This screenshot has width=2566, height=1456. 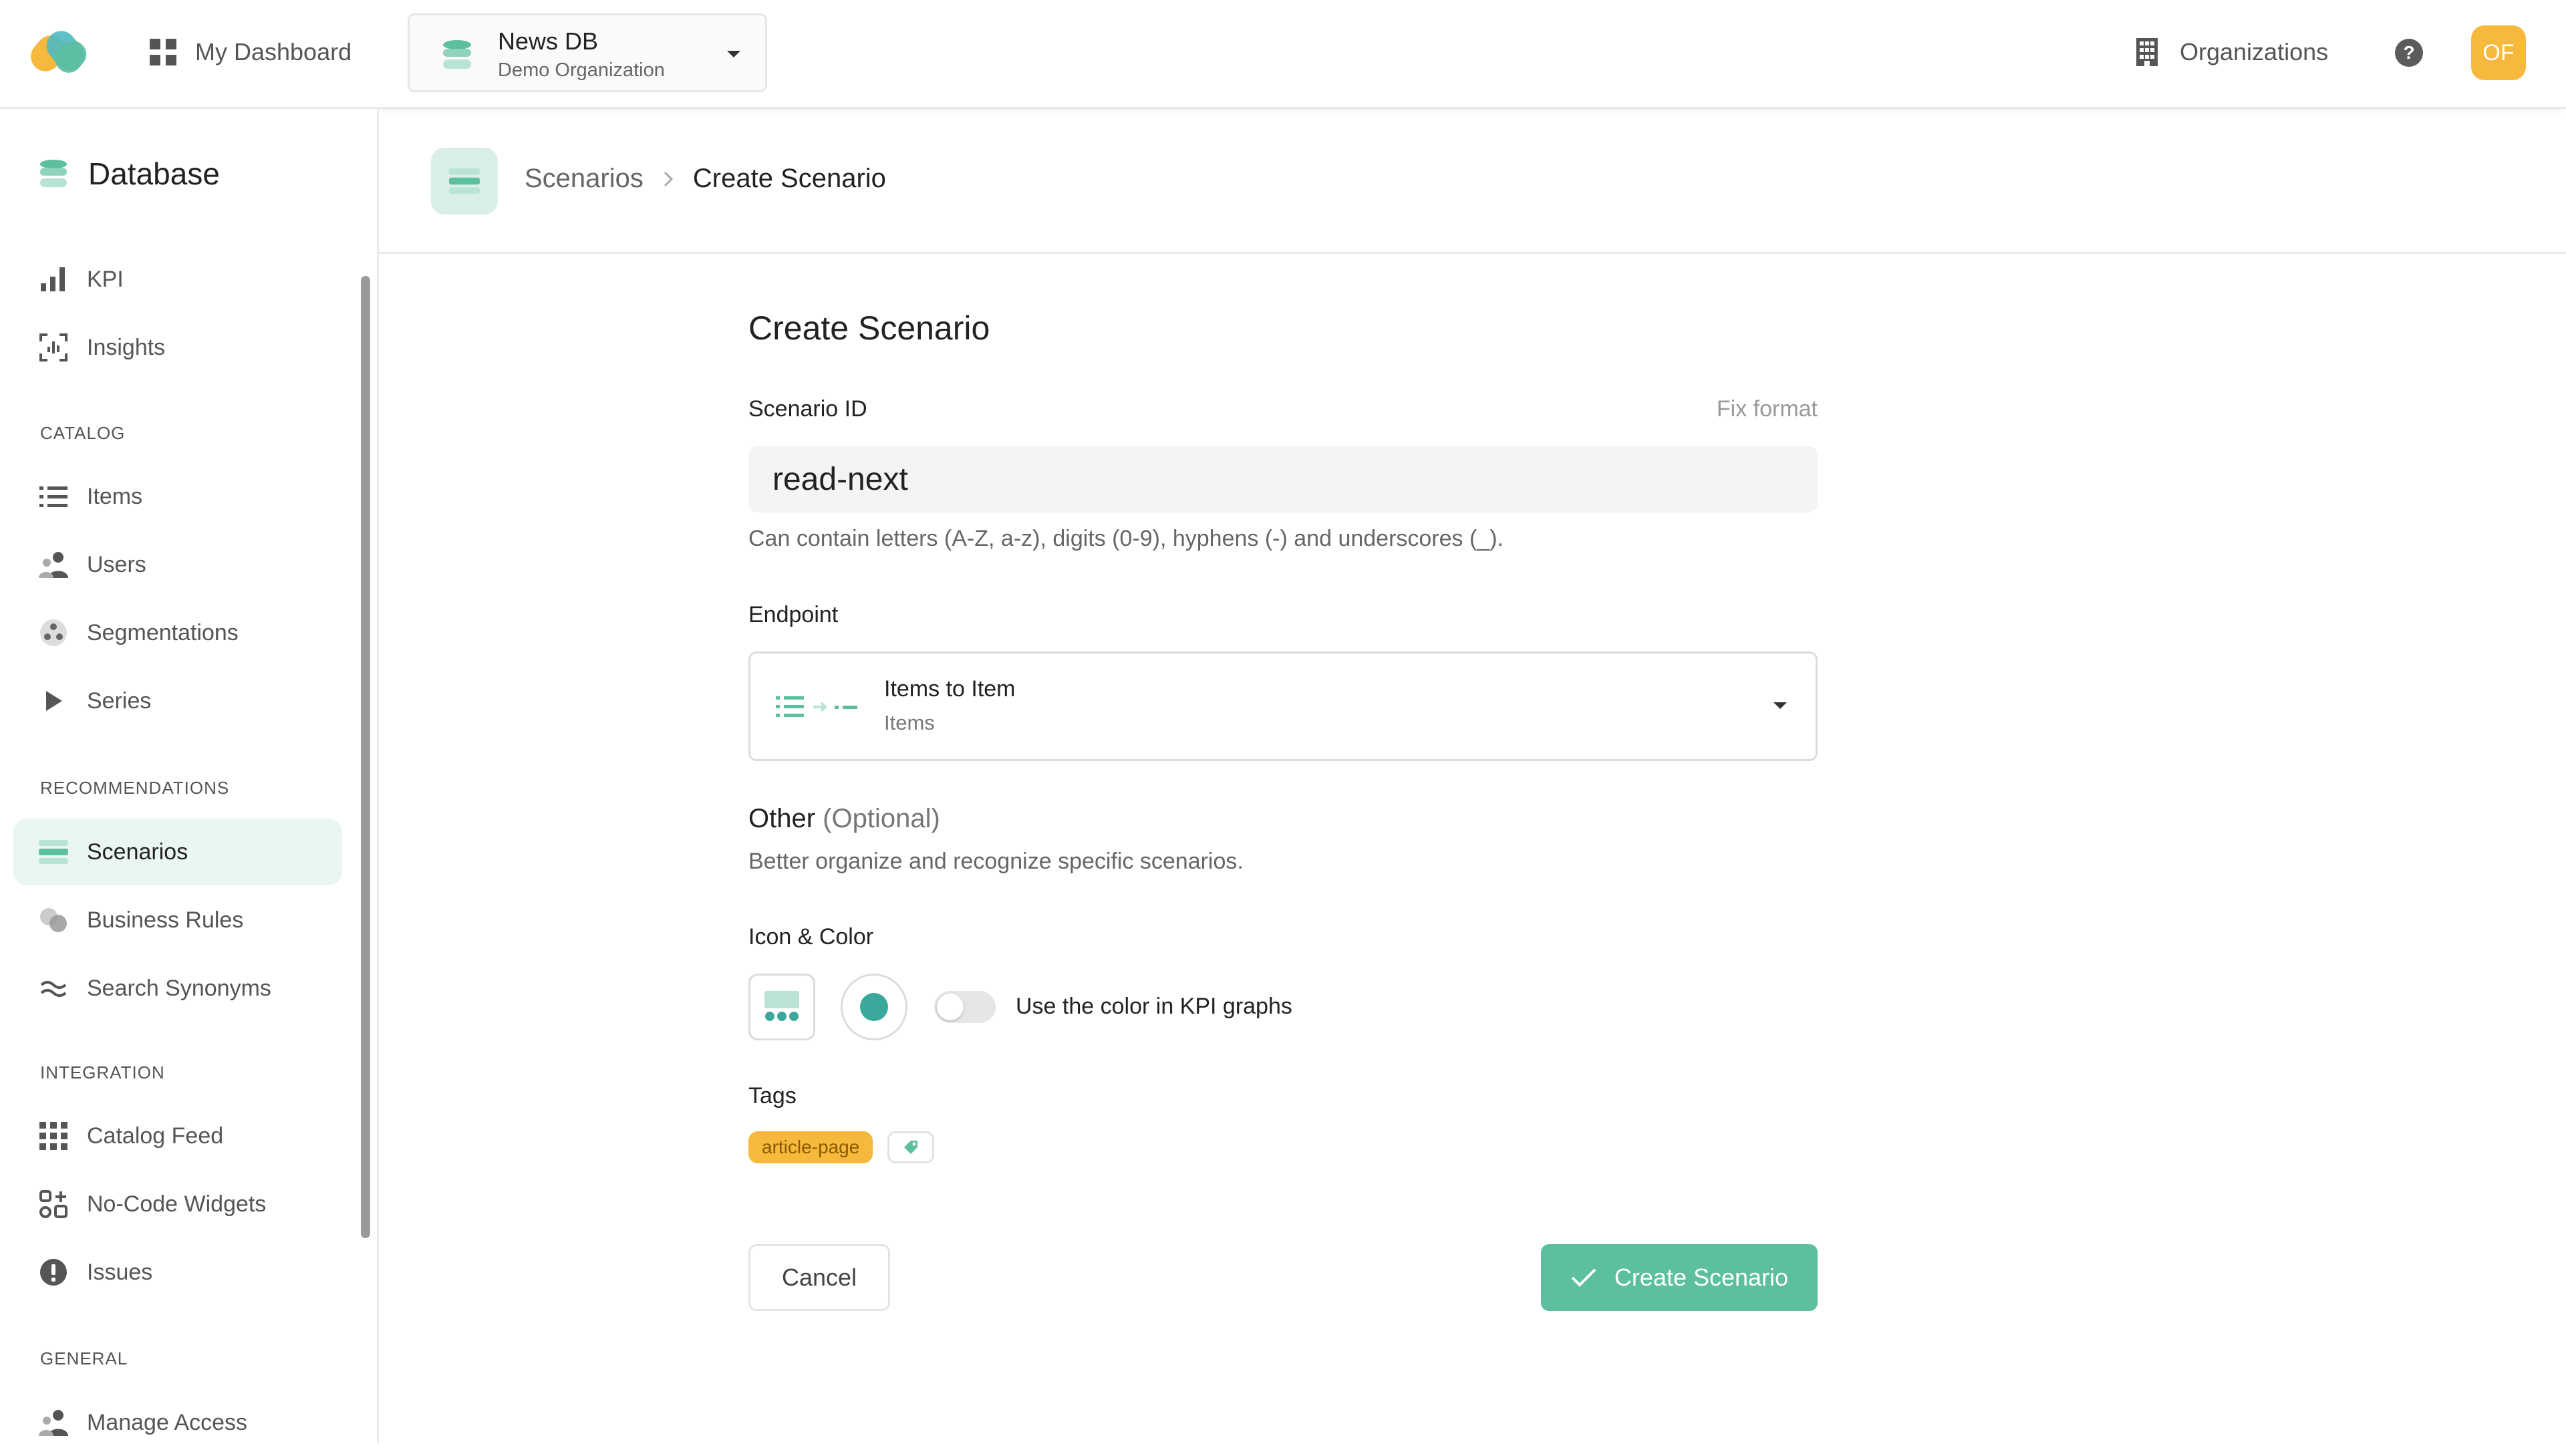 I want to click on other-label: Other, so click(x=782, y=818).